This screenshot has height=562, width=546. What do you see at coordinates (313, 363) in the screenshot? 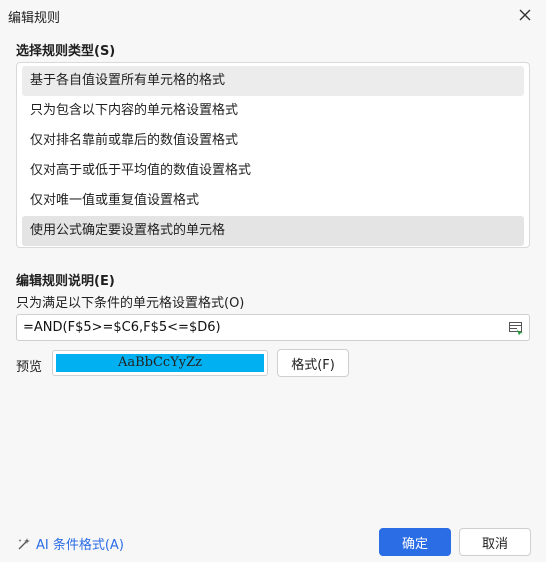
I see `format-button: 格式(F)` at bounding box center [313, 363].